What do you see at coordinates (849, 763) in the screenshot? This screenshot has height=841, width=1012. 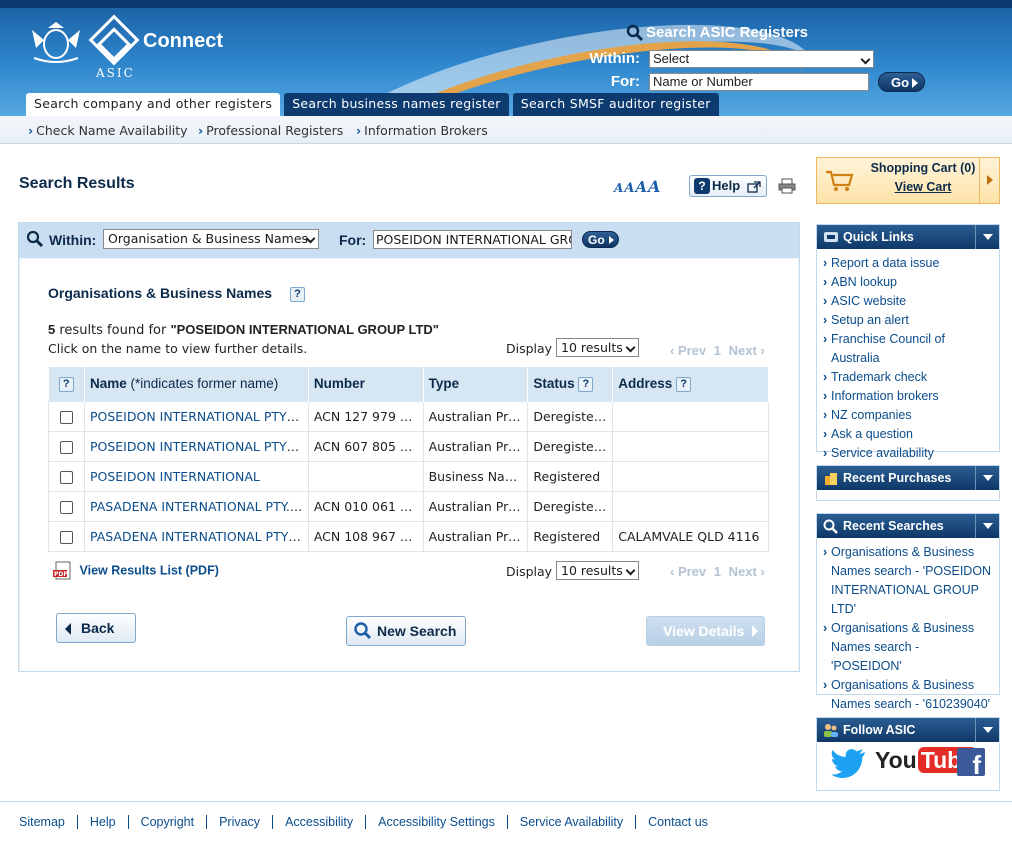 I see `twitter-icon` at bounding box center [849, 763].